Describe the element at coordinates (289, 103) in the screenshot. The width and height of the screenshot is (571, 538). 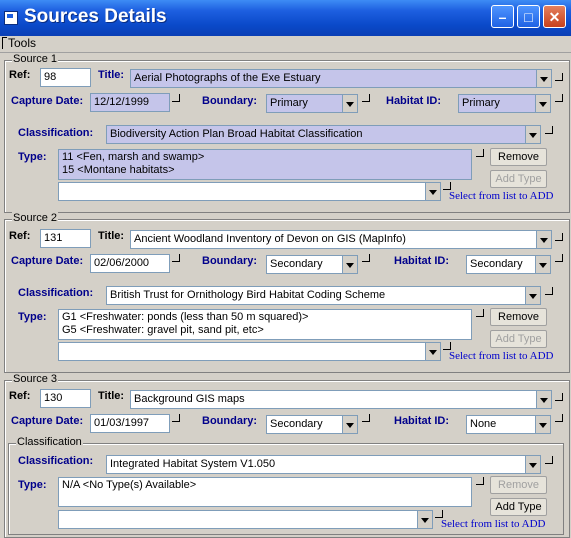
I see `boundary-value: Primary` at that location.